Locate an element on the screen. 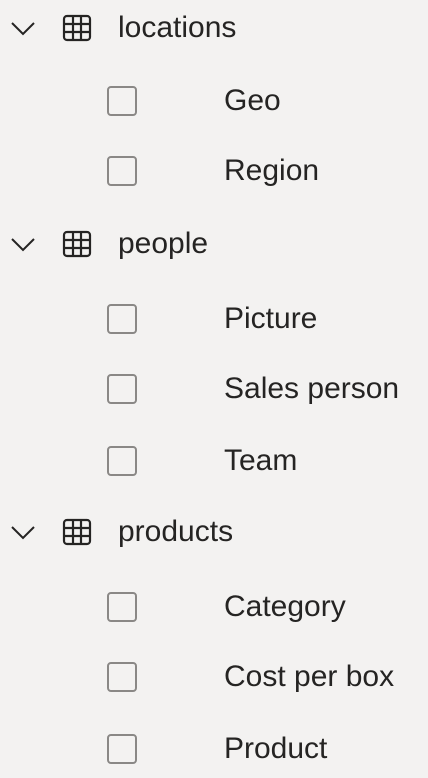 The image size is (428, 778). table-name: locations is located at coordinates (177, 27).